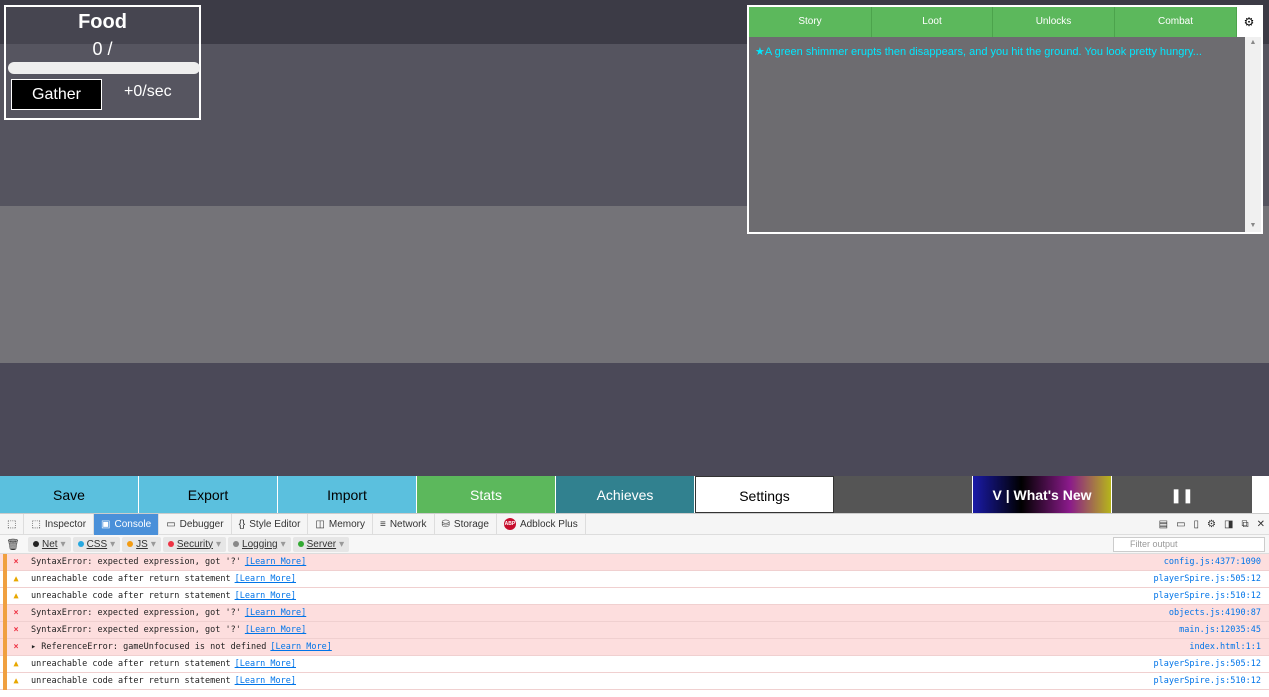 The width and height of the screenshot is (1269, 697). What do you see at coordinates (932, 22) in the screenshot?
I see `tab-loot: Loot` at bounding box center [932, 22].